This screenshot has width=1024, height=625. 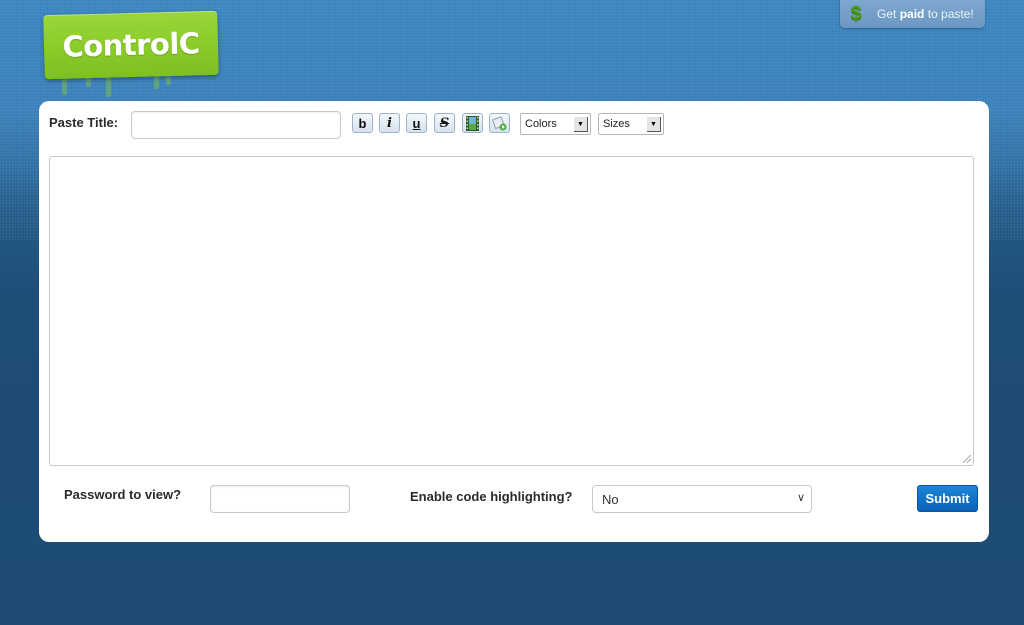 I want to click on paste-title-input, so click(x=236, y=125).